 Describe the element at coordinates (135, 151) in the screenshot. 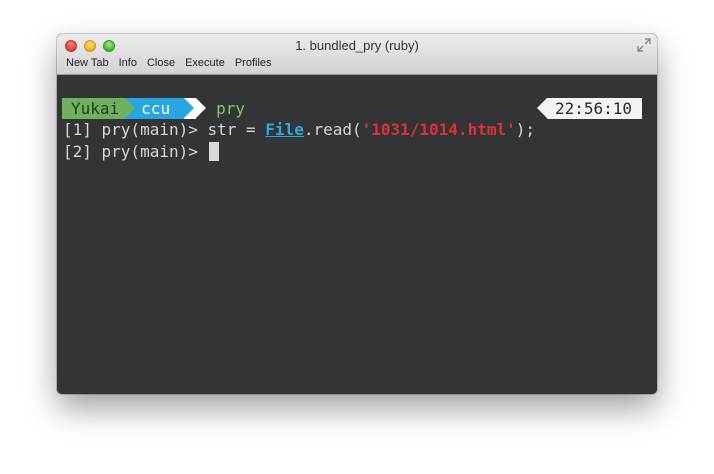

I see `line-prefix: [2] pry(main)>` at that location.